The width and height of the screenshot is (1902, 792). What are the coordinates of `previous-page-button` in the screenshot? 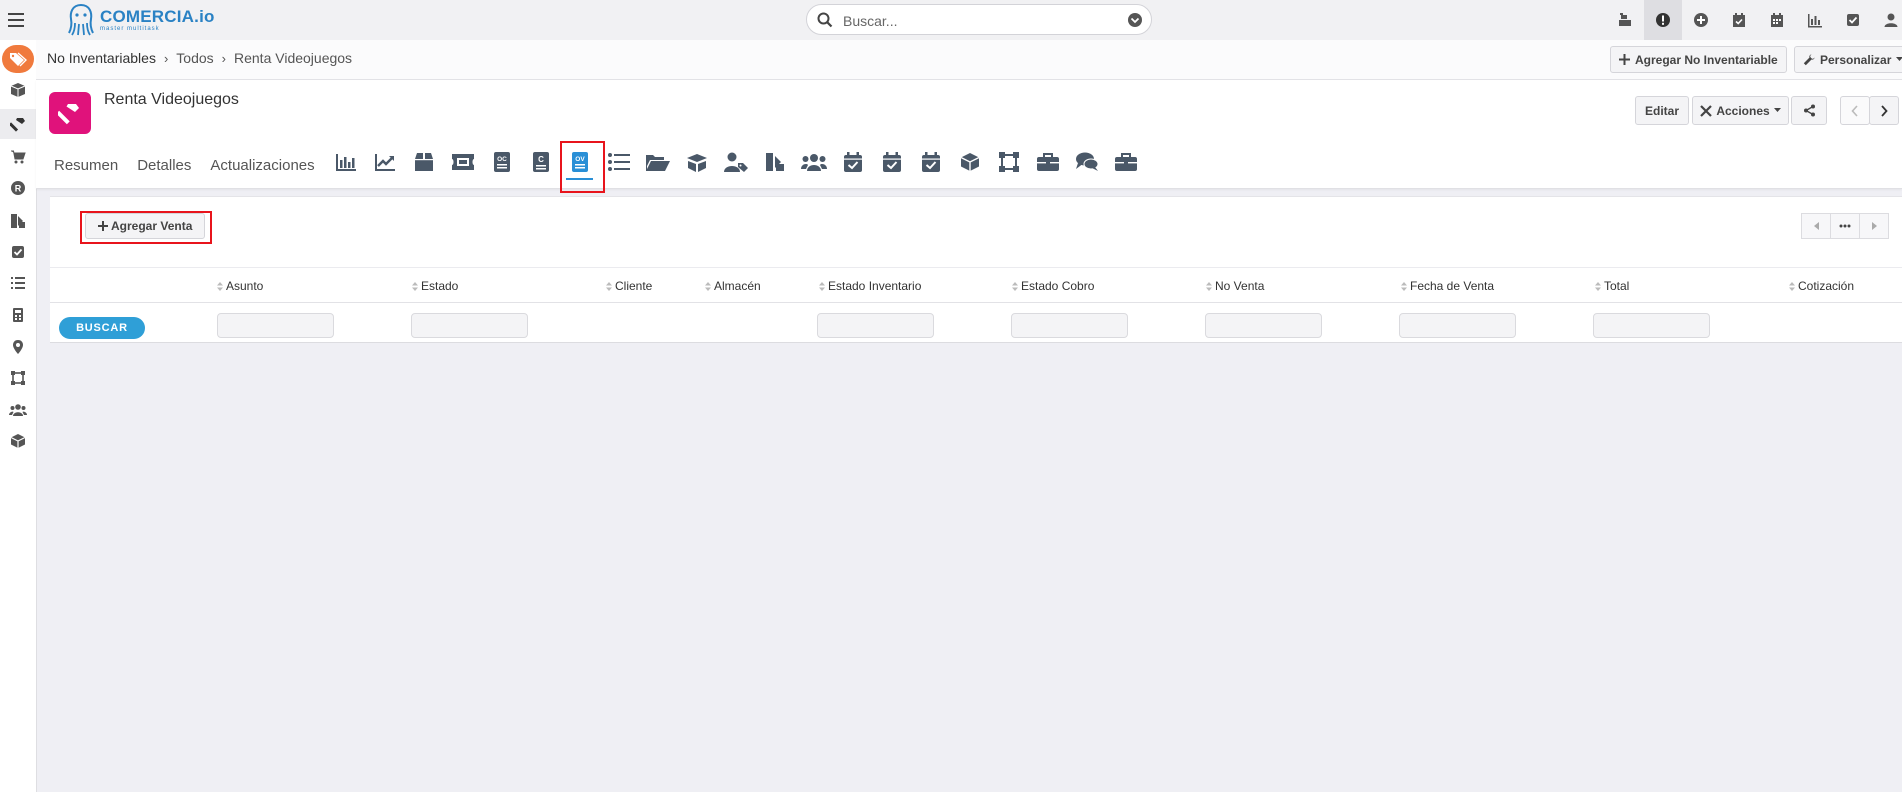 It's located at (1816, 226).